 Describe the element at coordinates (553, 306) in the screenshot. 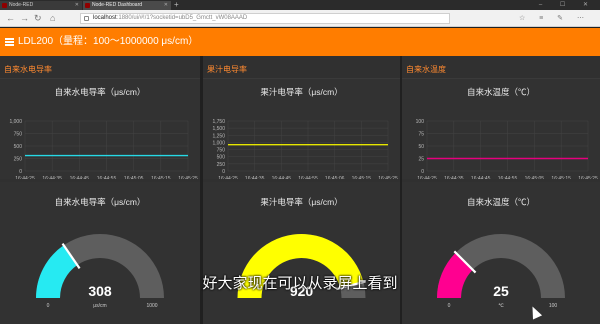

I see `gauge-max-label: 100` at that location.